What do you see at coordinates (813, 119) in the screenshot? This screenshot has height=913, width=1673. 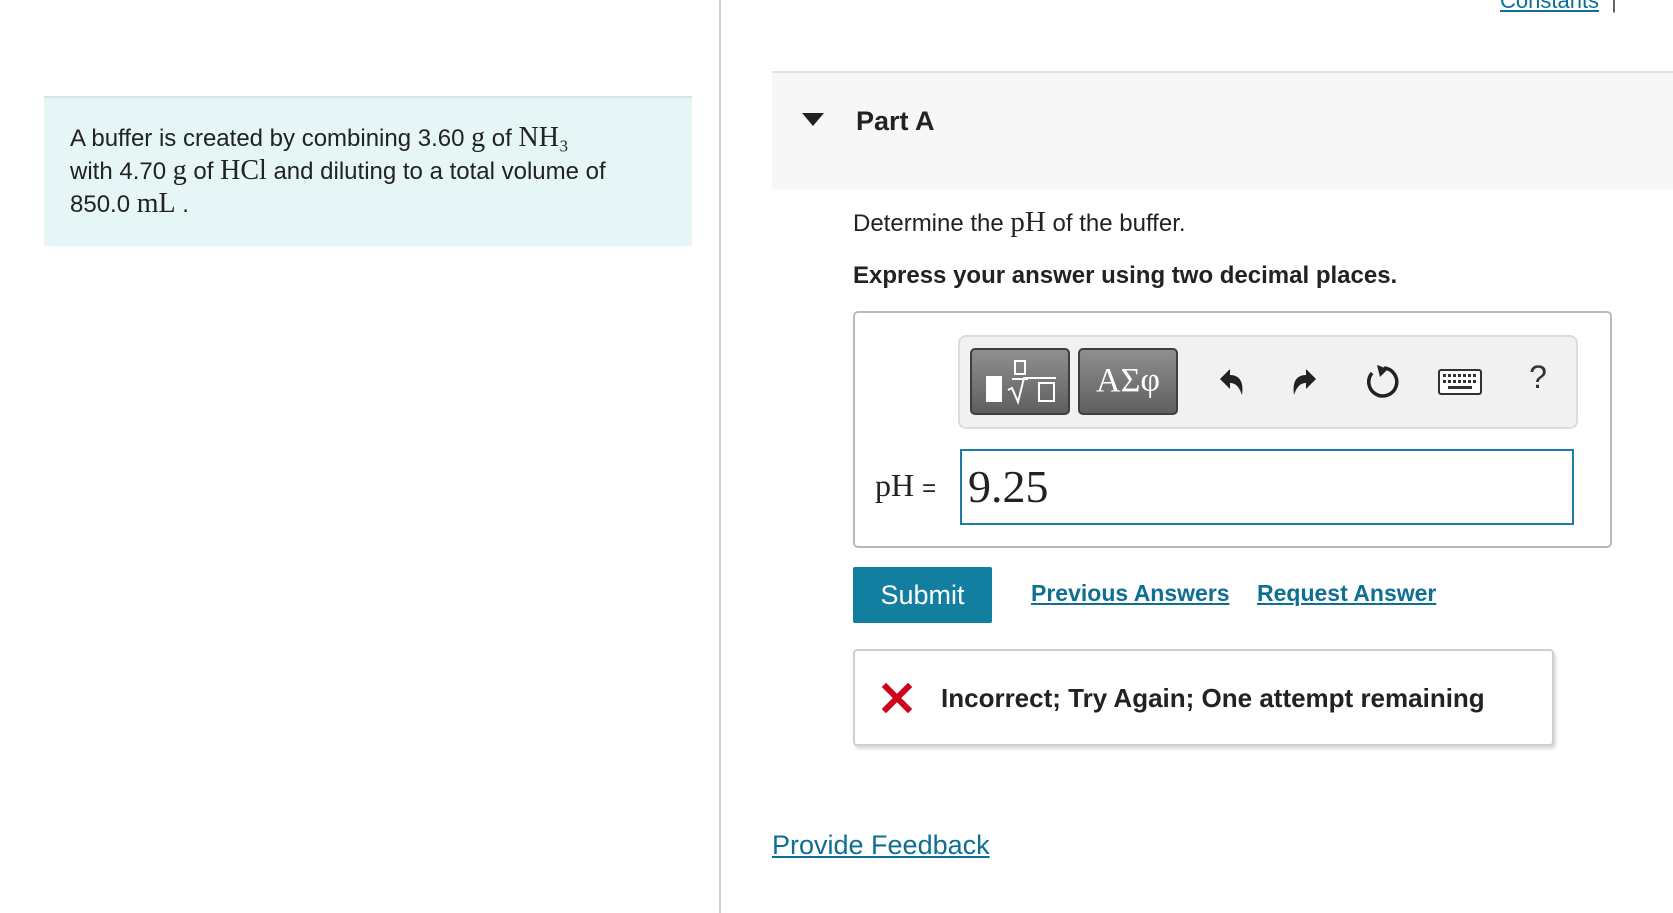 I see `collapse-caret-icon` at bounding box center [813, 119].